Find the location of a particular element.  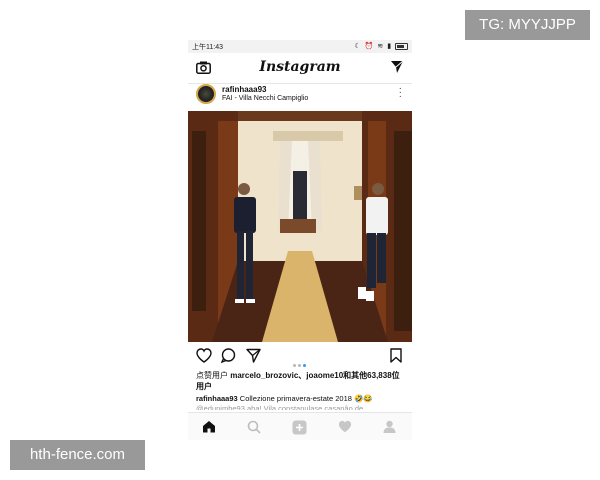

post-username: rafinhaaa93 is located at coordinates (244, 89).